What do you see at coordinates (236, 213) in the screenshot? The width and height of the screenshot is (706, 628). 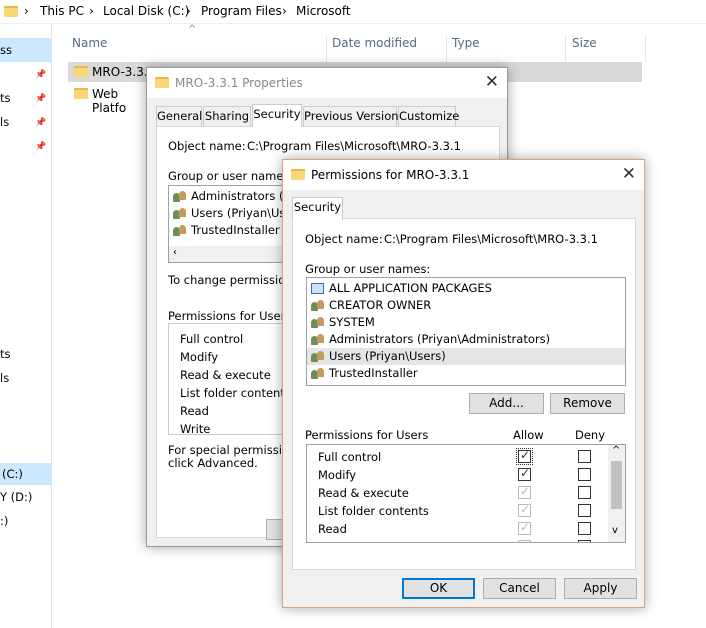 I see `list-item: Users (Priyan\Users` at bounding box center [236, 213].